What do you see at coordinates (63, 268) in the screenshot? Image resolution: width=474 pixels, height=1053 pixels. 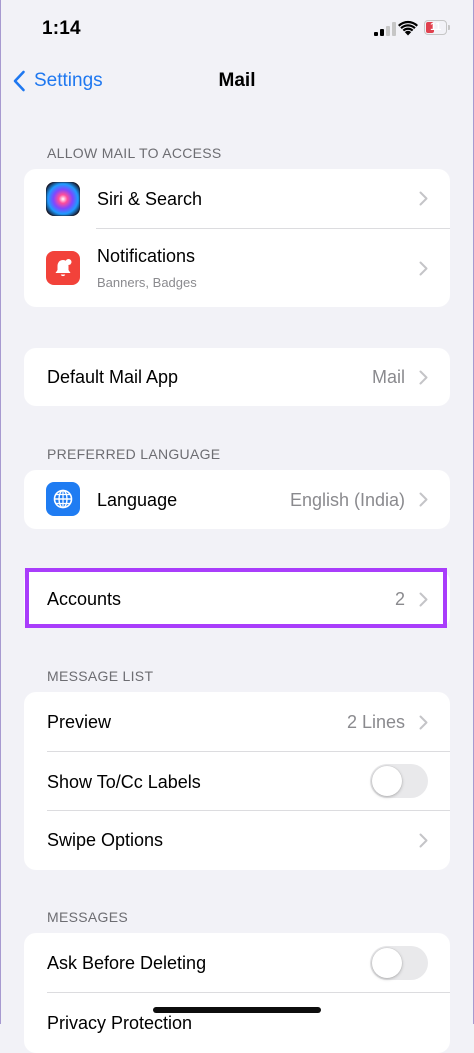 I see `bell-icon` at bounding box center [63, 268].